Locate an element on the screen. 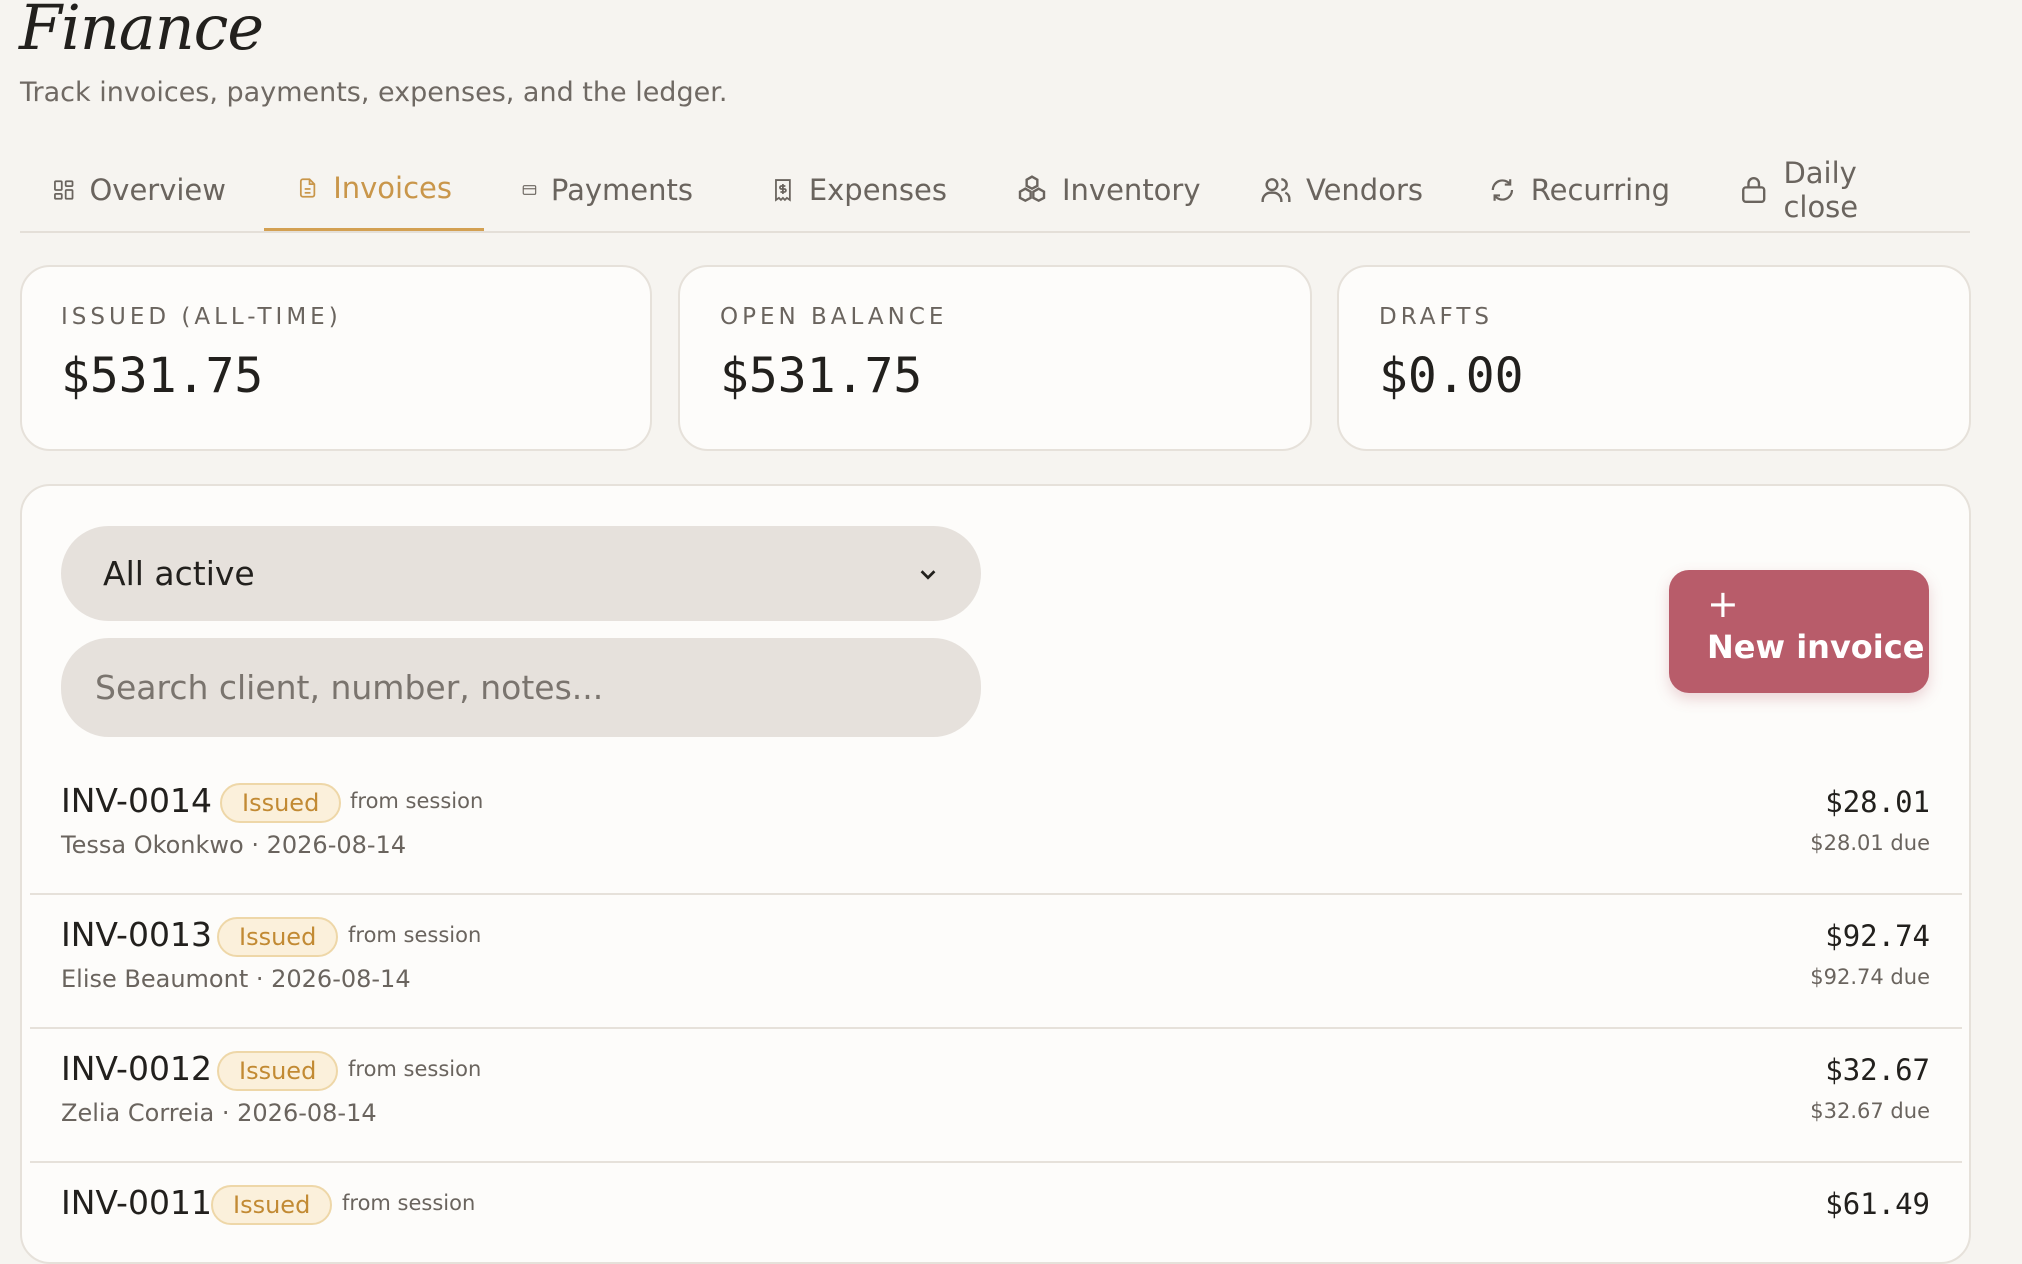 The height and width of the screenshot is (1264, 2022). tab-invoices: Invoices is located at coordinates (374, 189).